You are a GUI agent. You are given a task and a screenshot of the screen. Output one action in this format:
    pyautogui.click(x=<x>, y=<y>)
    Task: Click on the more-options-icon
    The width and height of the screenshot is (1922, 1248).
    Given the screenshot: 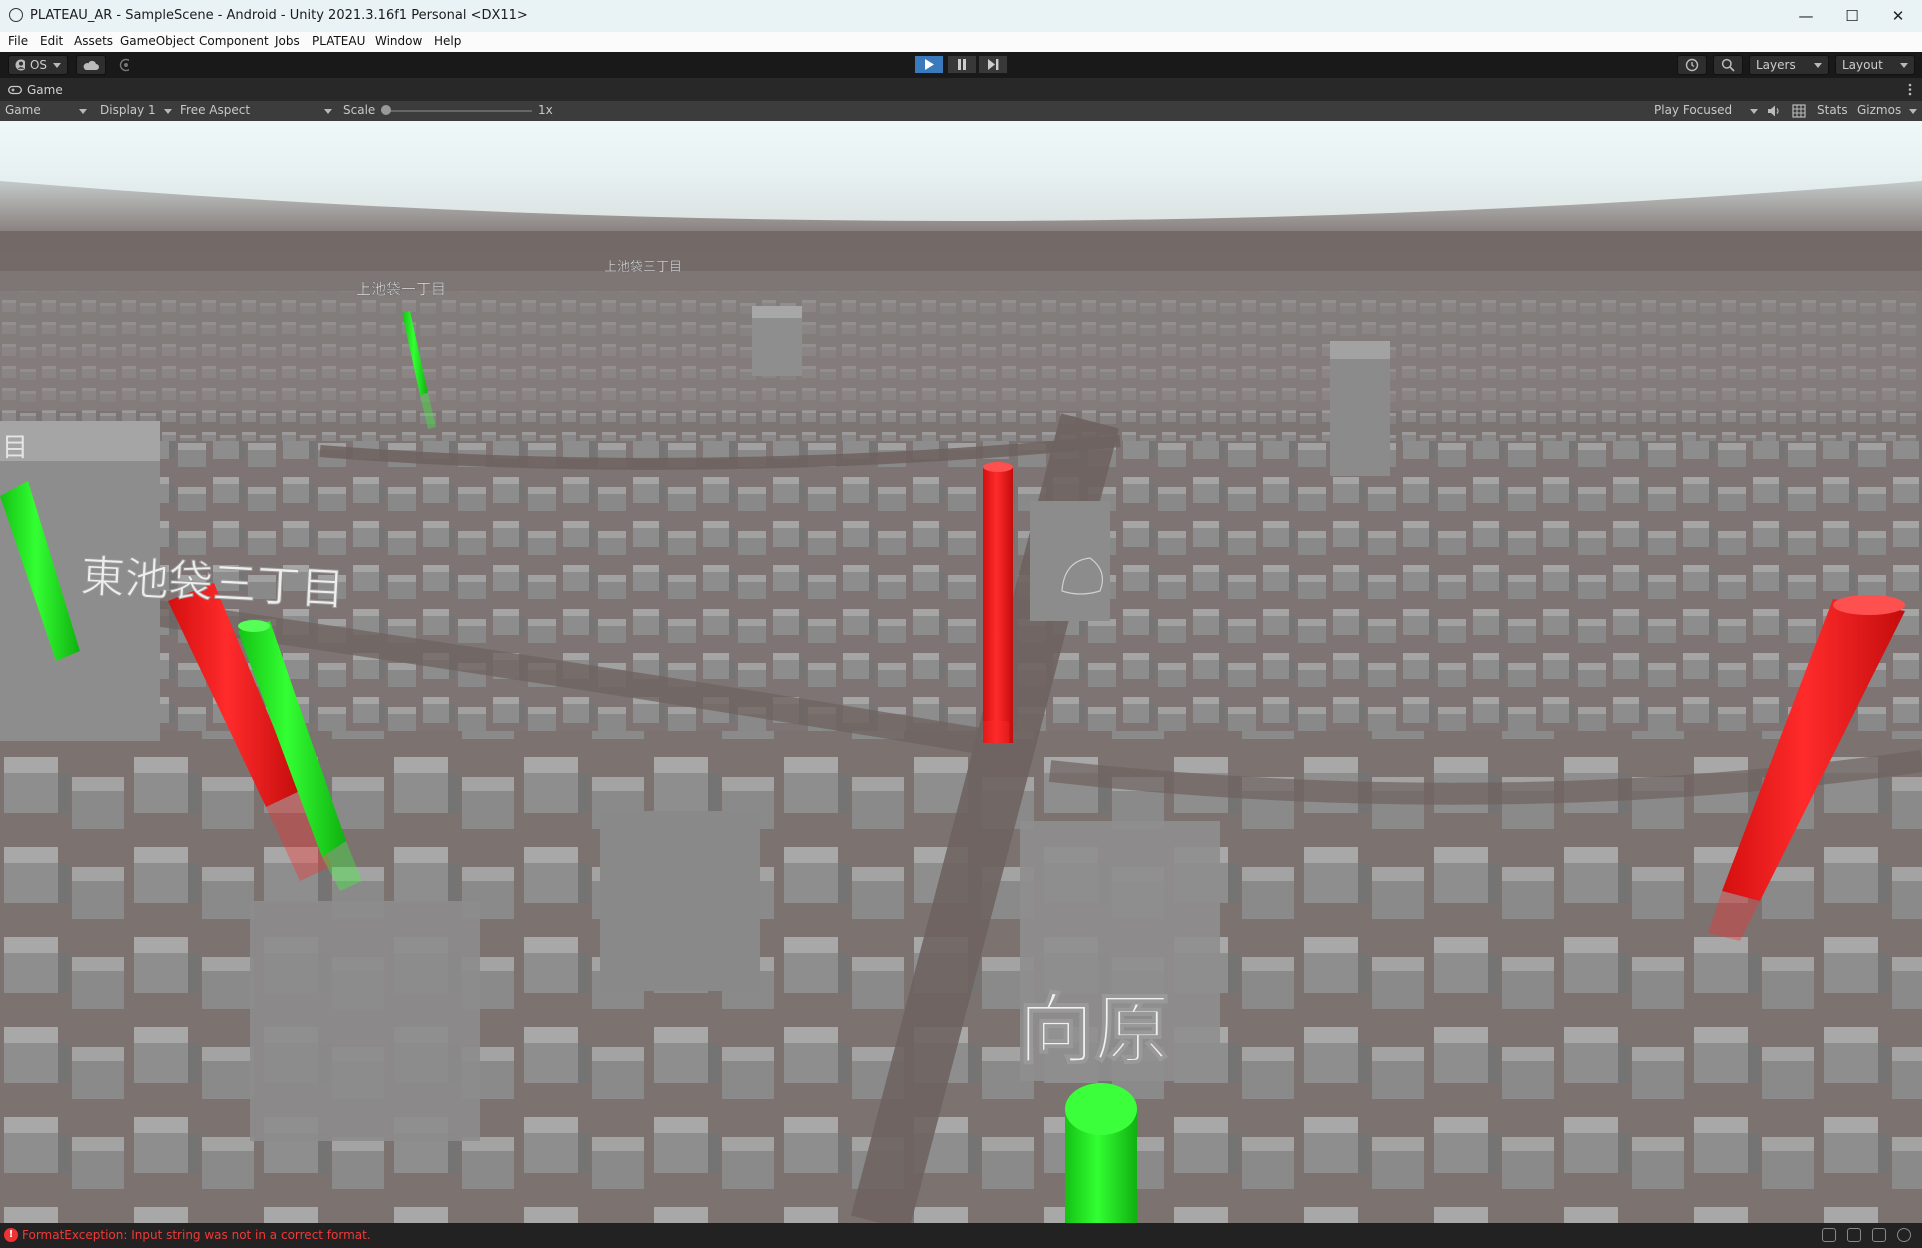 What is the action you would take?
    pyautogui.click(x=1910, y=91)
    